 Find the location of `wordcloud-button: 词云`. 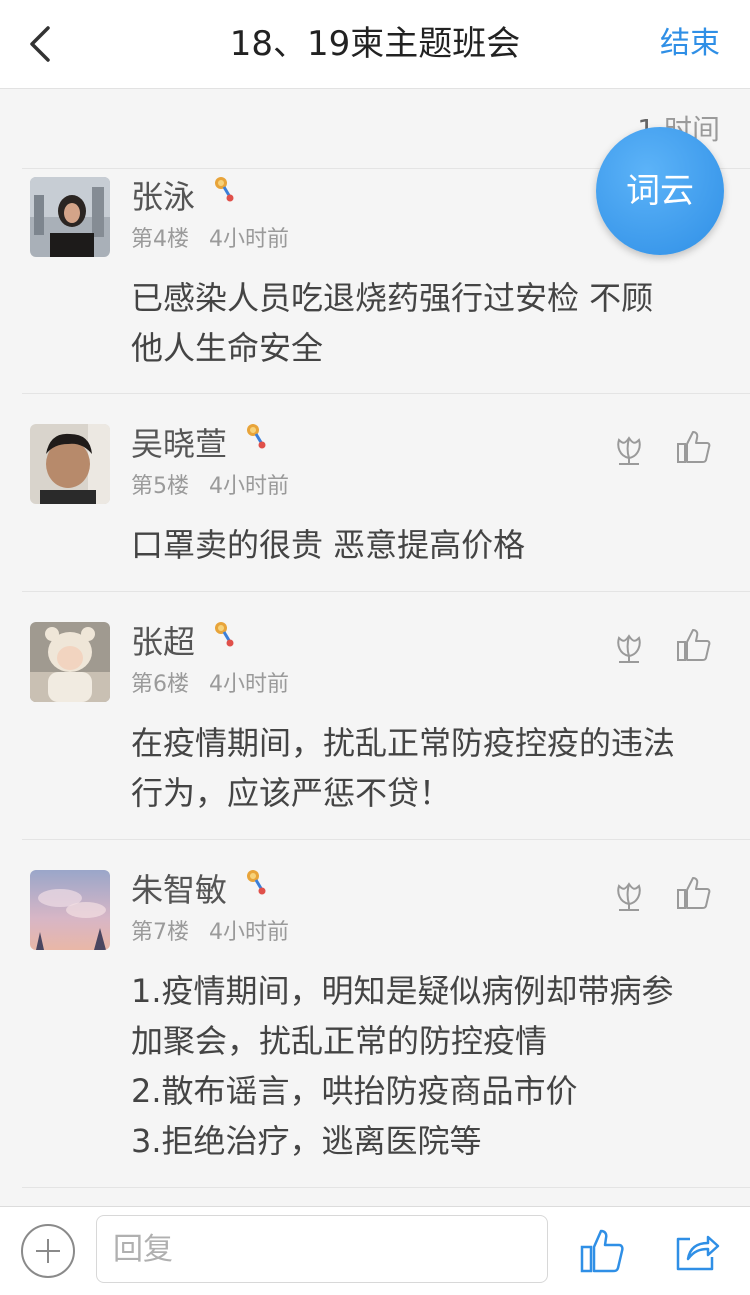

wordcloud-button: 词云 is located at coordinates (660, 191).